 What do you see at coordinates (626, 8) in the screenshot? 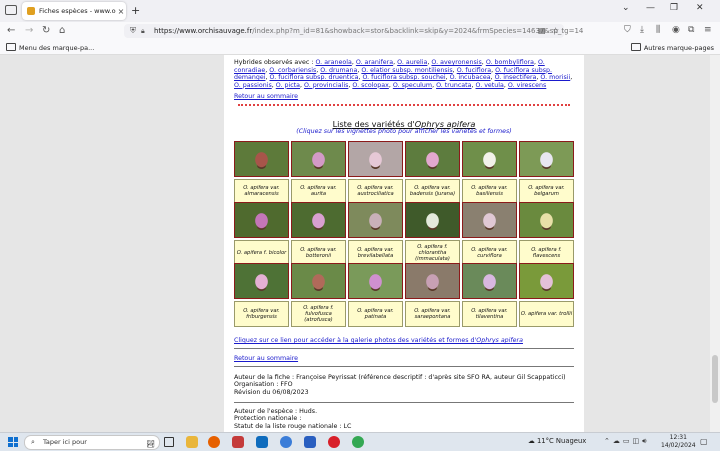
I see `chevron-down-icon: ⌄` at bounding box center [626, 8].